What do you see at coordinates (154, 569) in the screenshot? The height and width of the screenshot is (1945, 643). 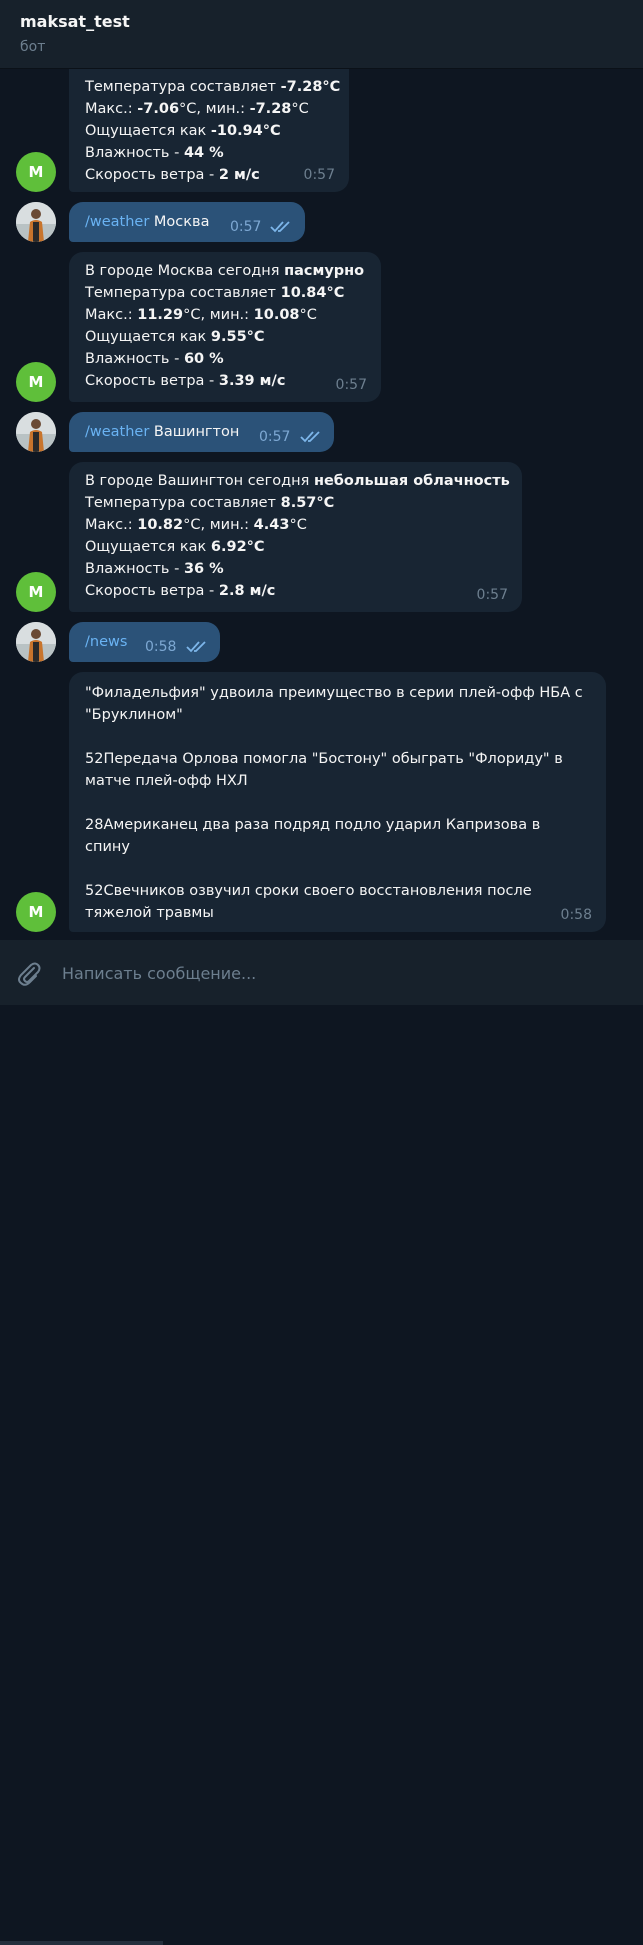 I see `message-line: Влажность - 36 %` at bounding box center [154, 569].